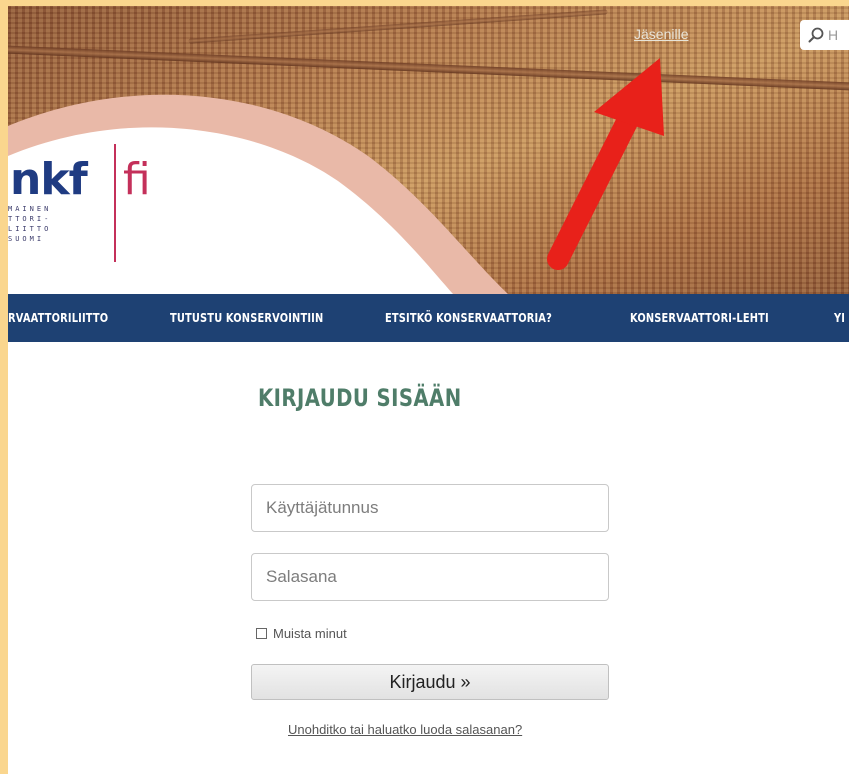 Image resolution: width=849 pixels, height=774 pixels. What do you see at coordinates (839, 318) in the screenshot?
I see `nav-item-more: YI` at bounding box center [839, 318].